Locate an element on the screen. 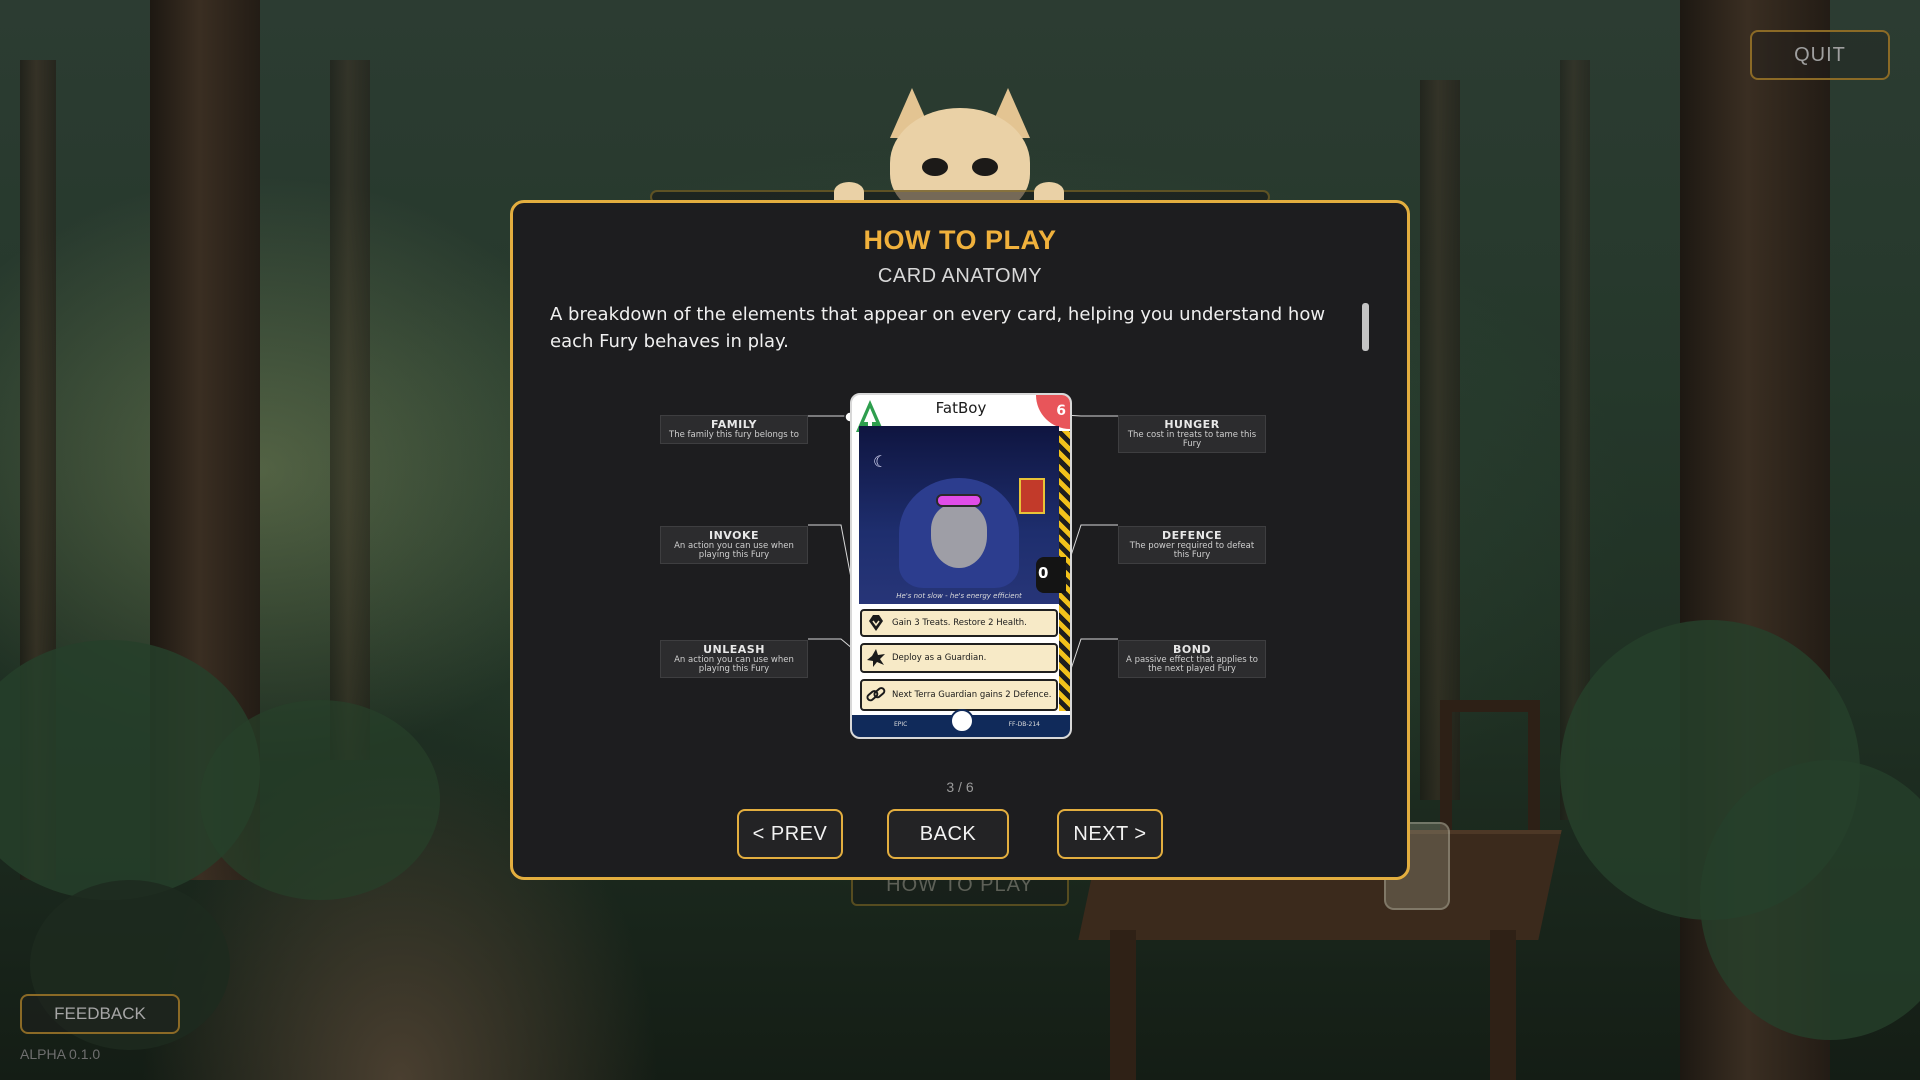 This screenshot has width=1920, height=1080. defence-badge: 0 is located at coordinates (1051, 575).